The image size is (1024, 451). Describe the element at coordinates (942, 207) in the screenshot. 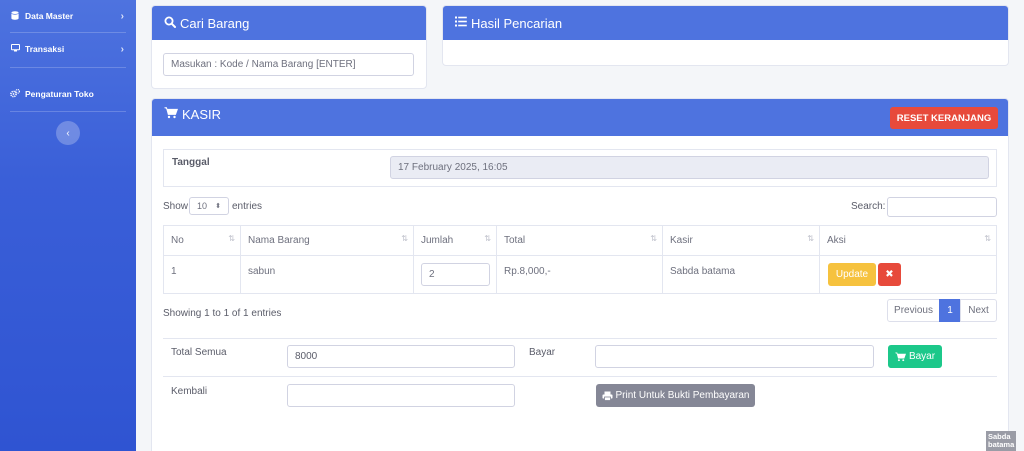

I see `table-search-input` at that location.